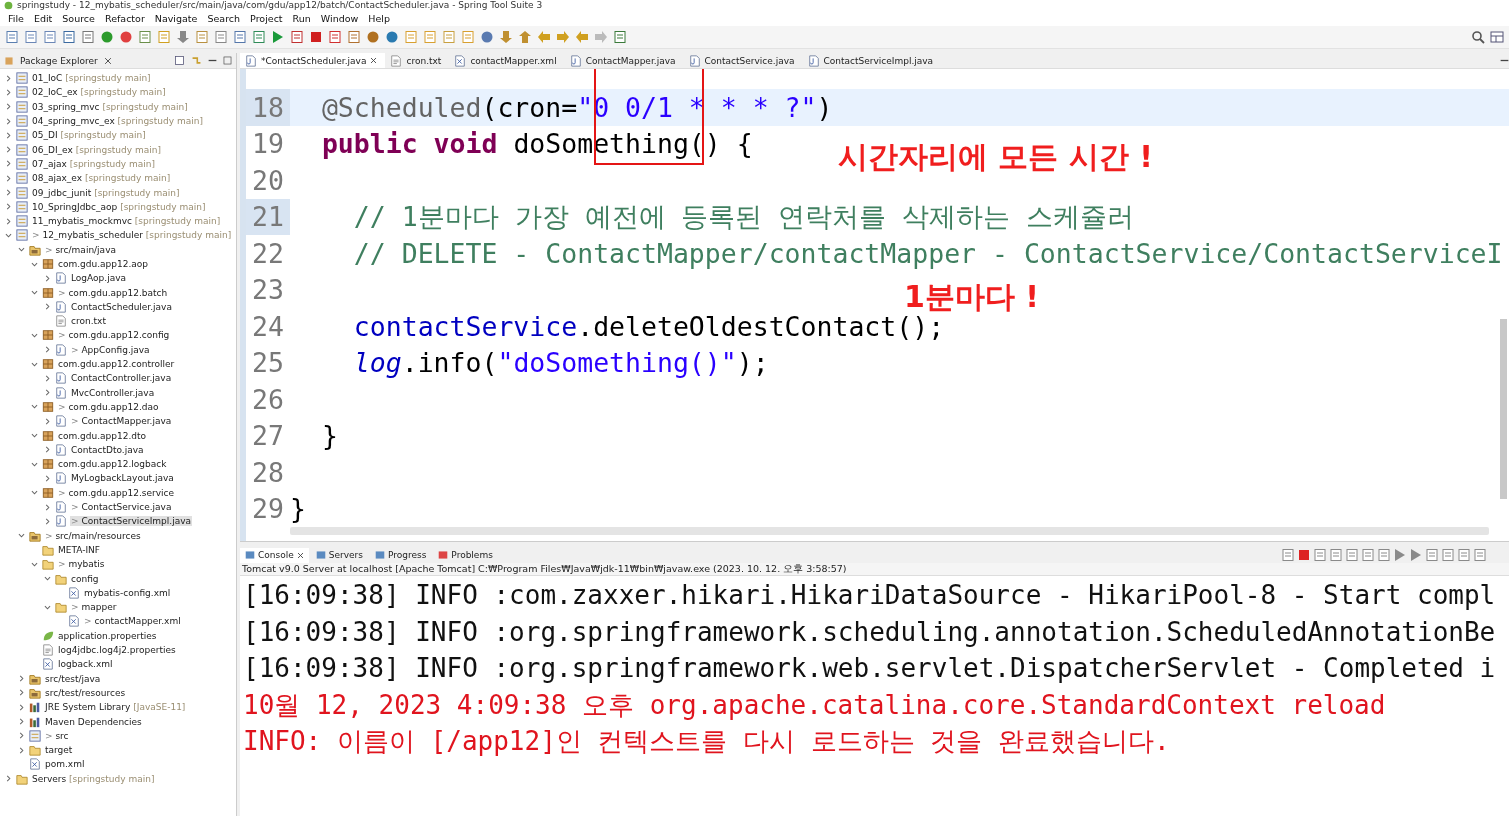 Image resolution: width=1509 pixels, height=816 pixels. Describe the element at coordinates (93, 535) in the screenshot. I see `tree-item: > src/main/resources` at that location.